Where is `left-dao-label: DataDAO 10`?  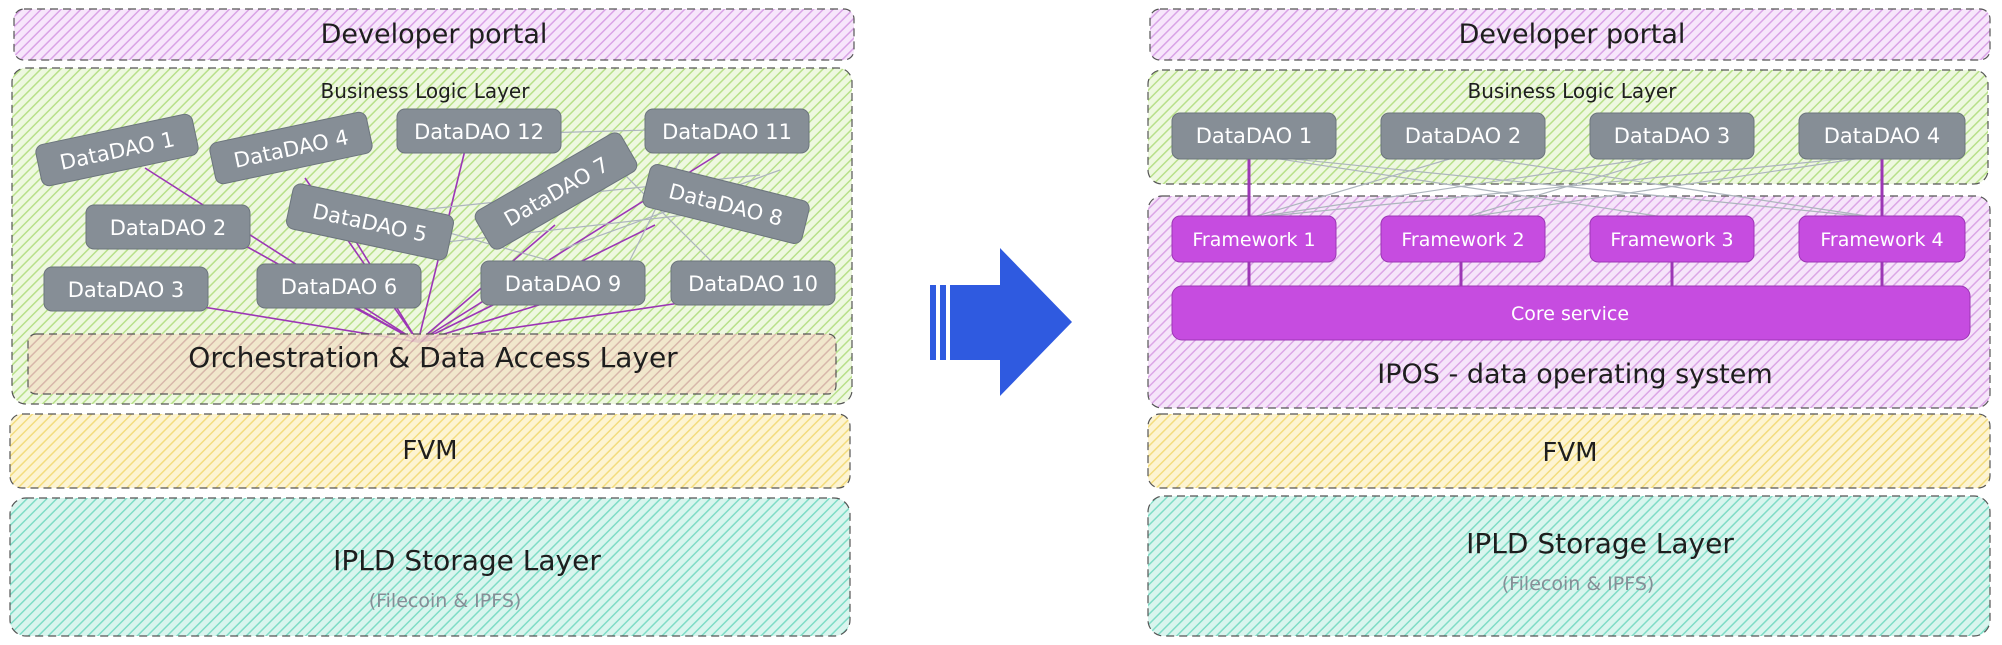
left-dao-label: DataDAO 10 is located at coordinates (753, 284).